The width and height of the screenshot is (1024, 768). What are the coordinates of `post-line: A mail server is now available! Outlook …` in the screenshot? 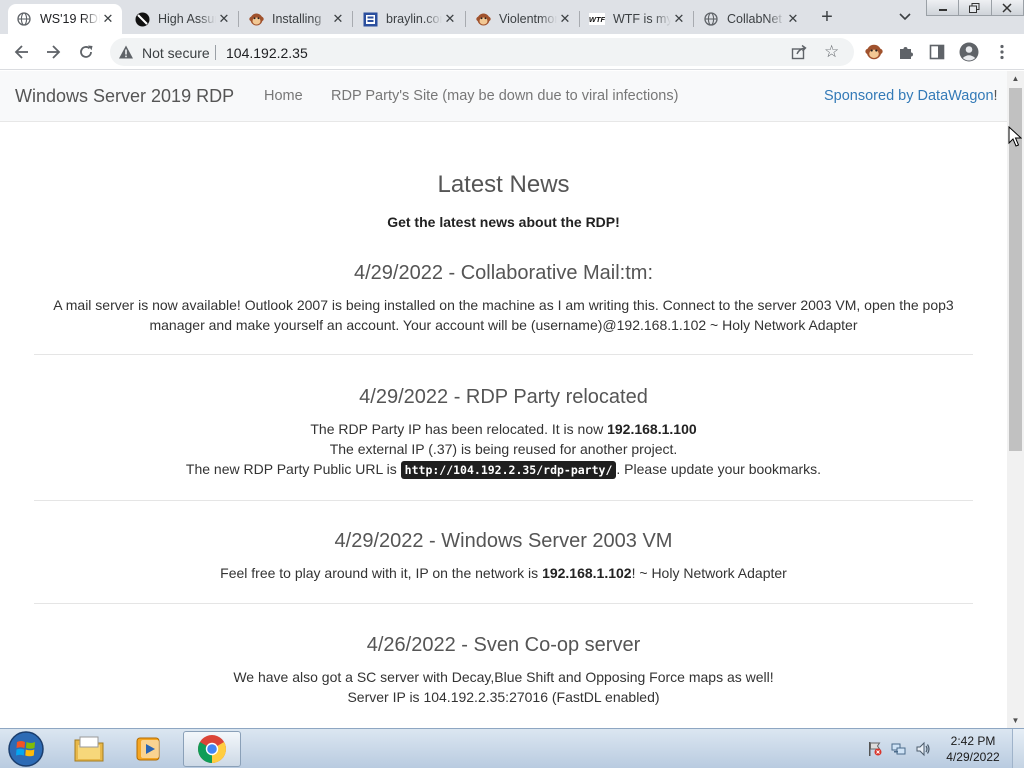 It's located at (503, 305).